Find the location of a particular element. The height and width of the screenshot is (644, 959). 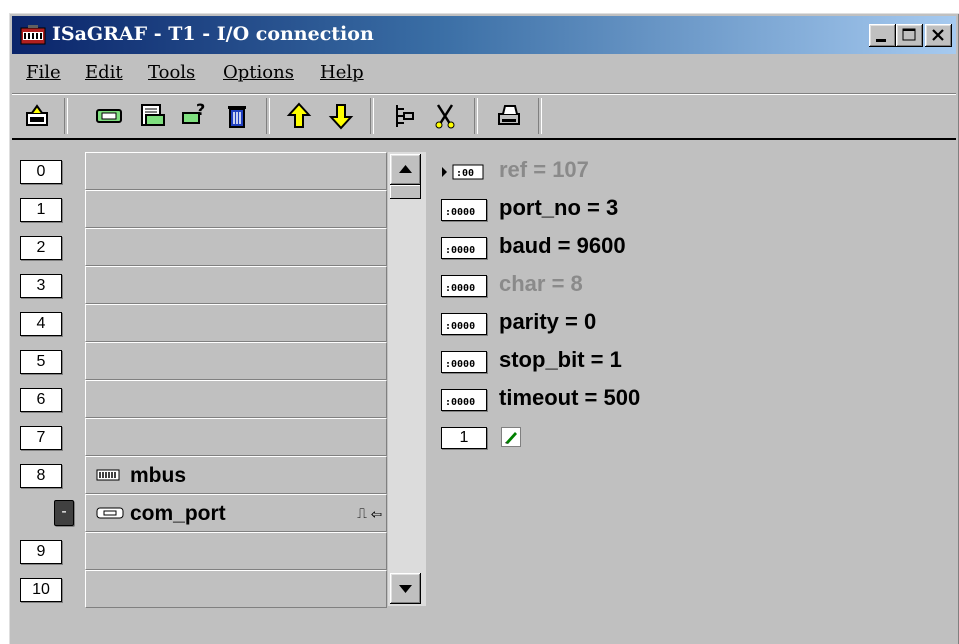

output-flag-icon: ⎍ ⇦ is located at coordinates (369, 513).